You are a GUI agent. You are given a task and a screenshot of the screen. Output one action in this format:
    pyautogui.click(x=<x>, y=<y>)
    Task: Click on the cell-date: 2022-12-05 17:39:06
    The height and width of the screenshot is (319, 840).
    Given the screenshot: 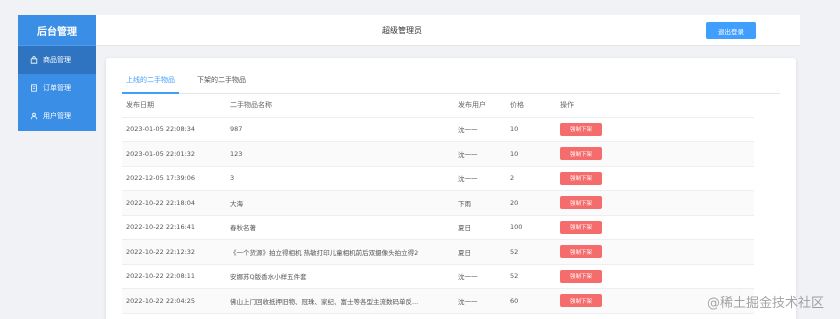 What is the action you would take?
    pyautogui.click(x=174, y=178)
    